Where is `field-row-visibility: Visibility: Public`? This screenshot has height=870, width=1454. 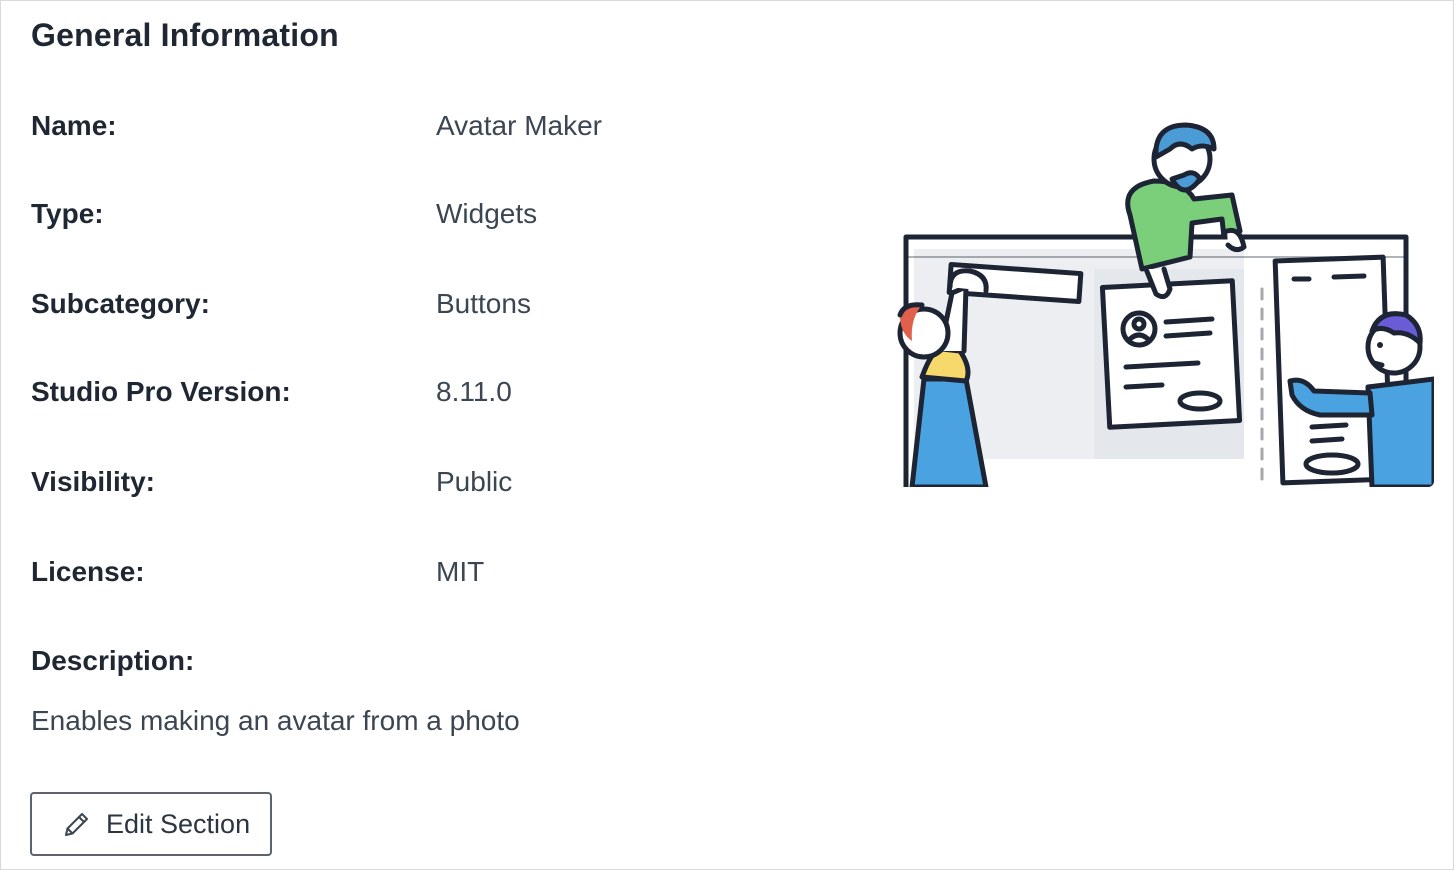
field-row-visibility: Visibility: Public is located at coordinates (431, 486).